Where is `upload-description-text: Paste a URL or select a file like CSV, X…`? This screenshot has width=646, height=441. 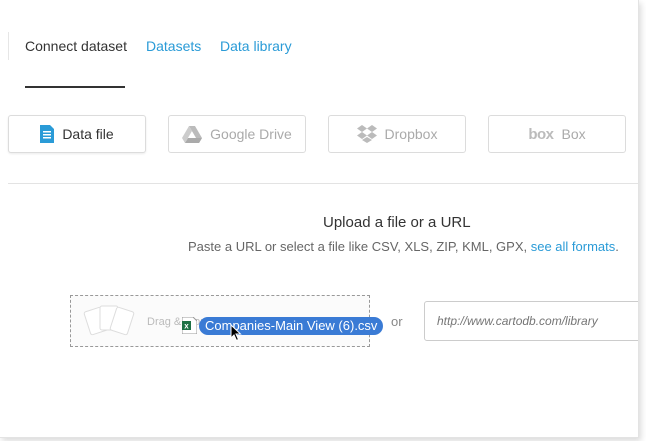
upload-description-text: Paste a URL or select a file like CSV, X… is located at coordinates (359, 246).